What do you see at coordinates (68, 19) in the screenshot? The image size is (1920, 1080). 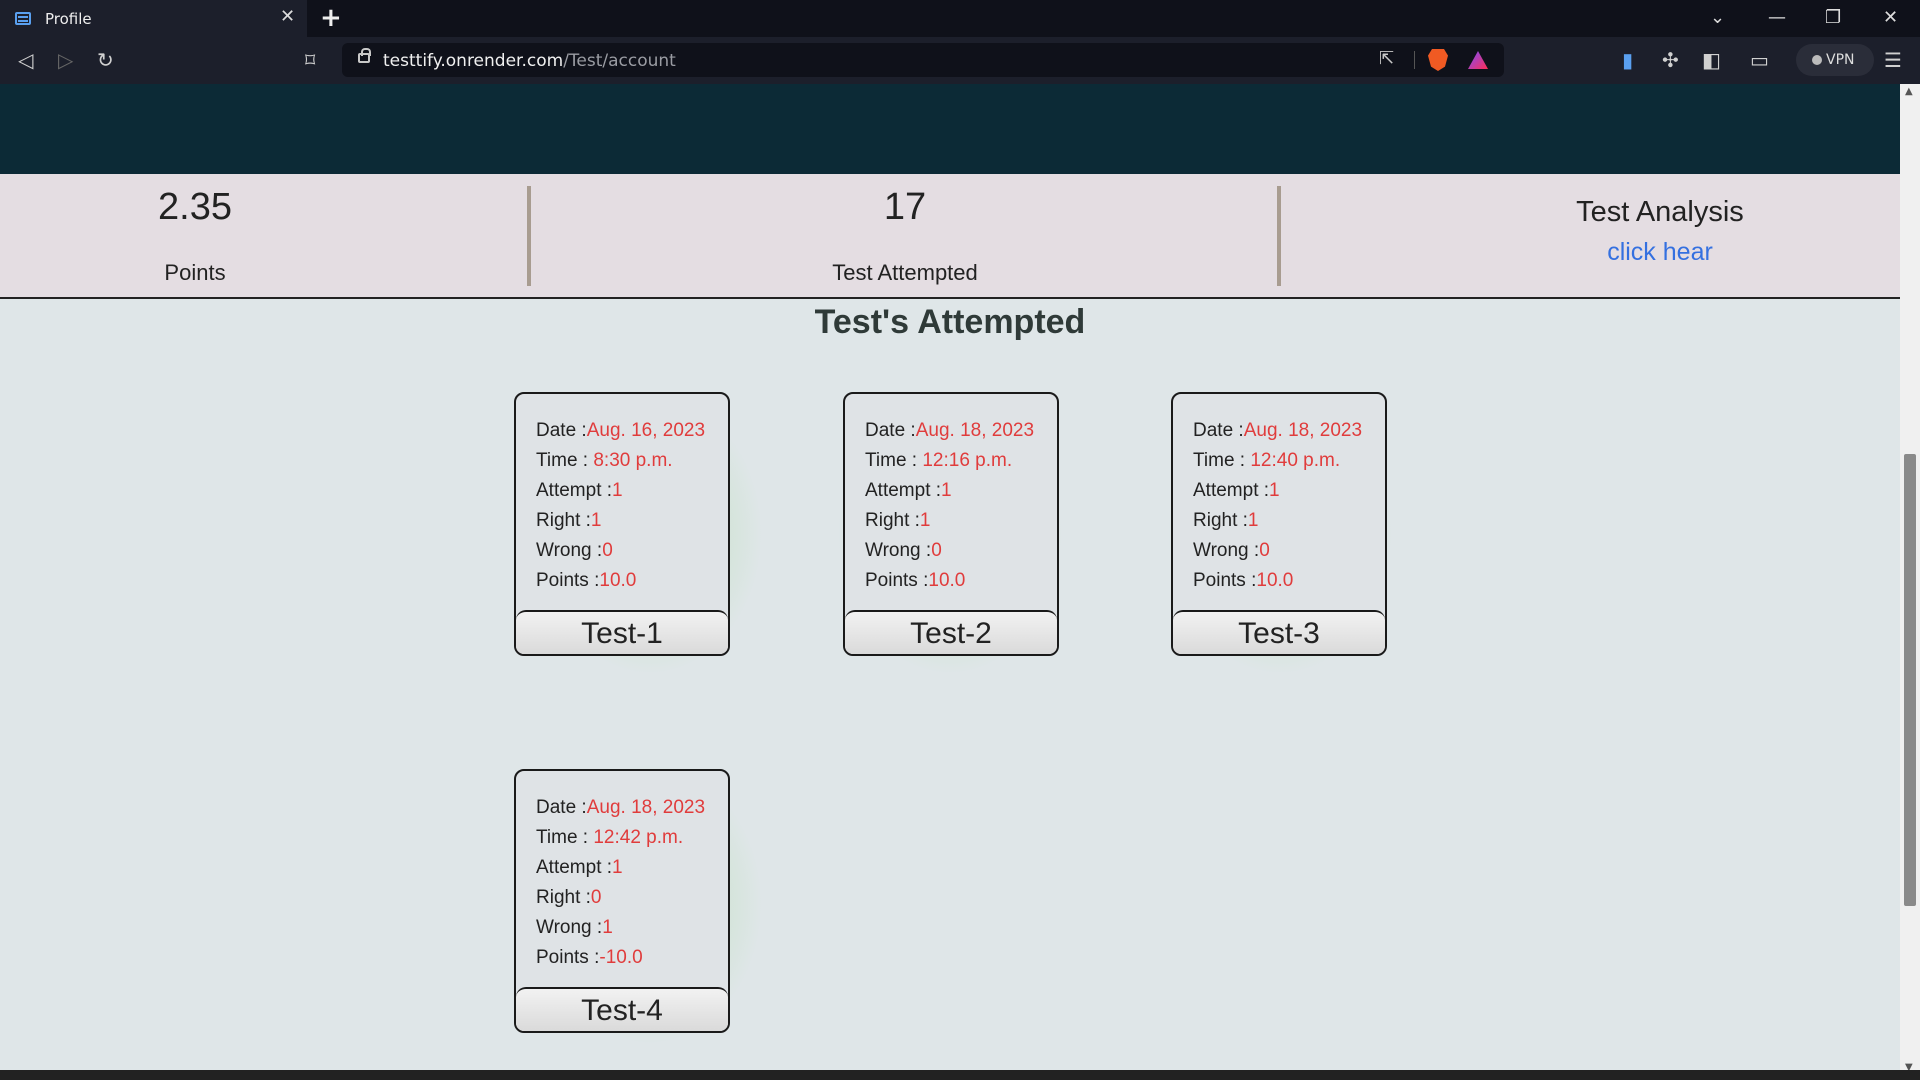 I see `tab-title: Profile` at bounding box center [68, 19].